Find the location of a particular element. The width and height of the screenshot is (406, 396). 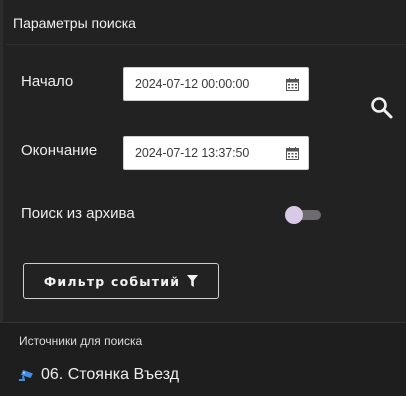

source-item: 06. Стоянка Въезд is located at coordinates (98, 375).